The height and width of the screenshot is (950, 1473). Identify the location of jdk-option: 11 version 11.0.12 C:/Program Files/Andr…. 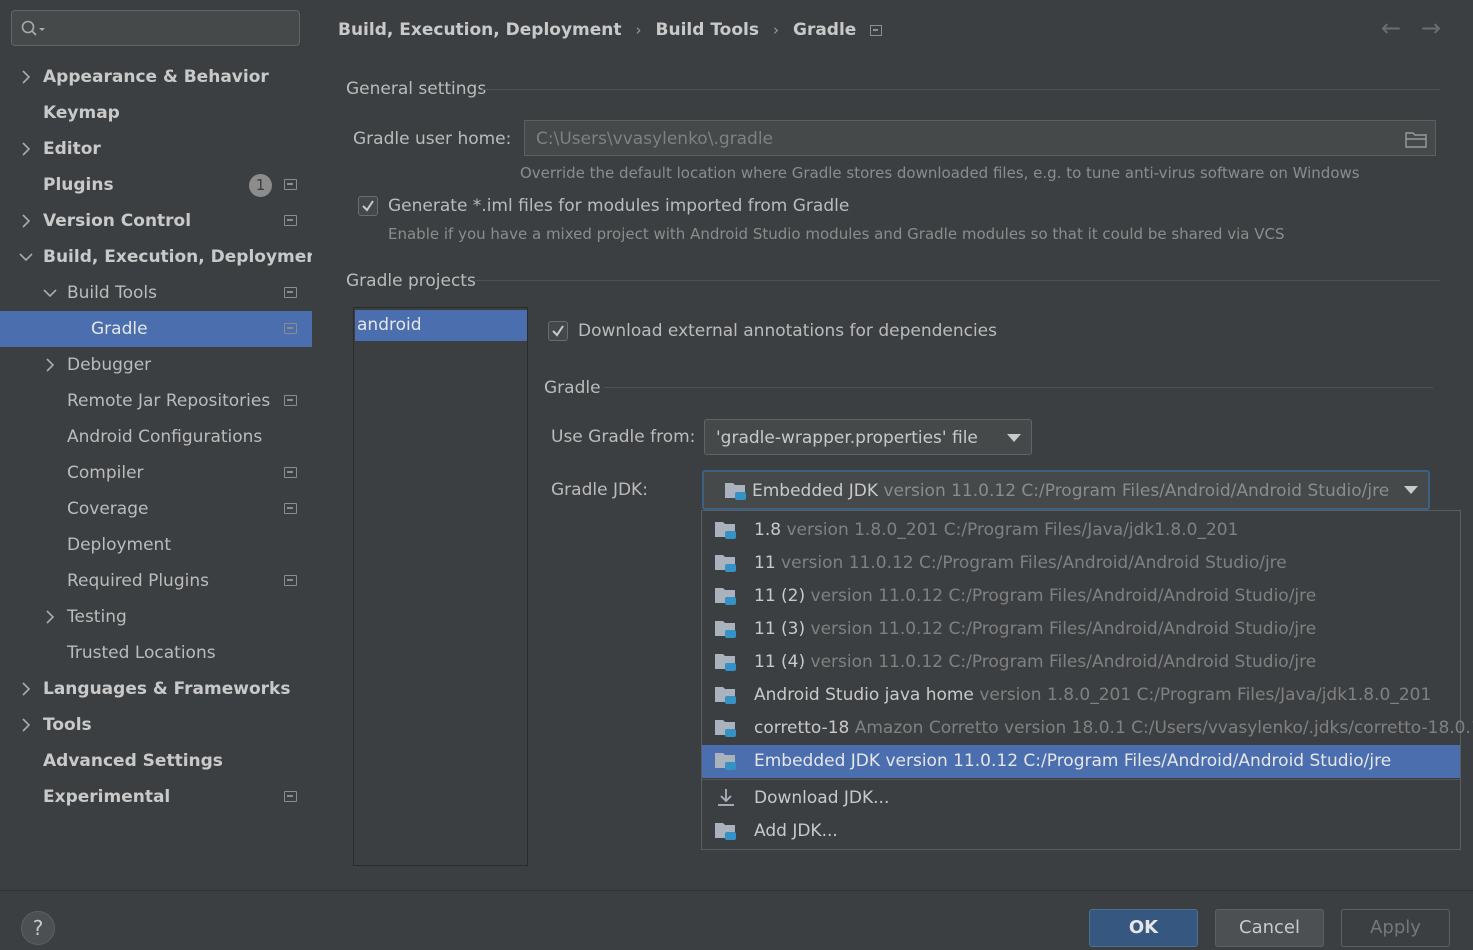
(1081, 563).